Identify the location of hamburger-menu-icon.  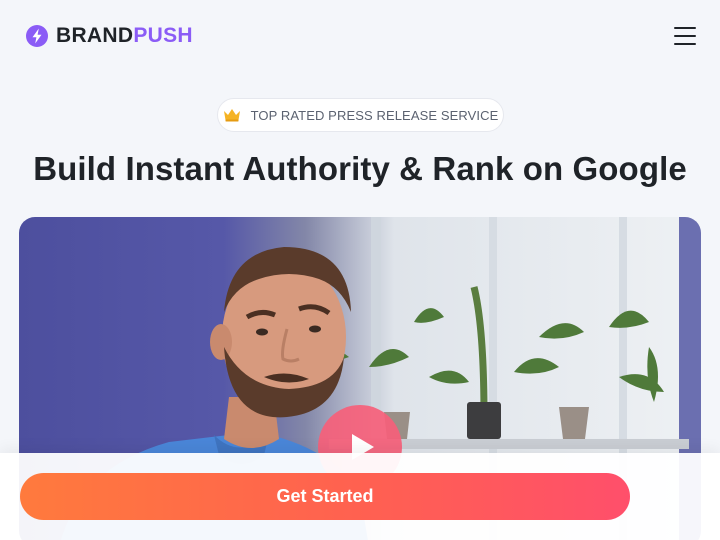
(685, 36).